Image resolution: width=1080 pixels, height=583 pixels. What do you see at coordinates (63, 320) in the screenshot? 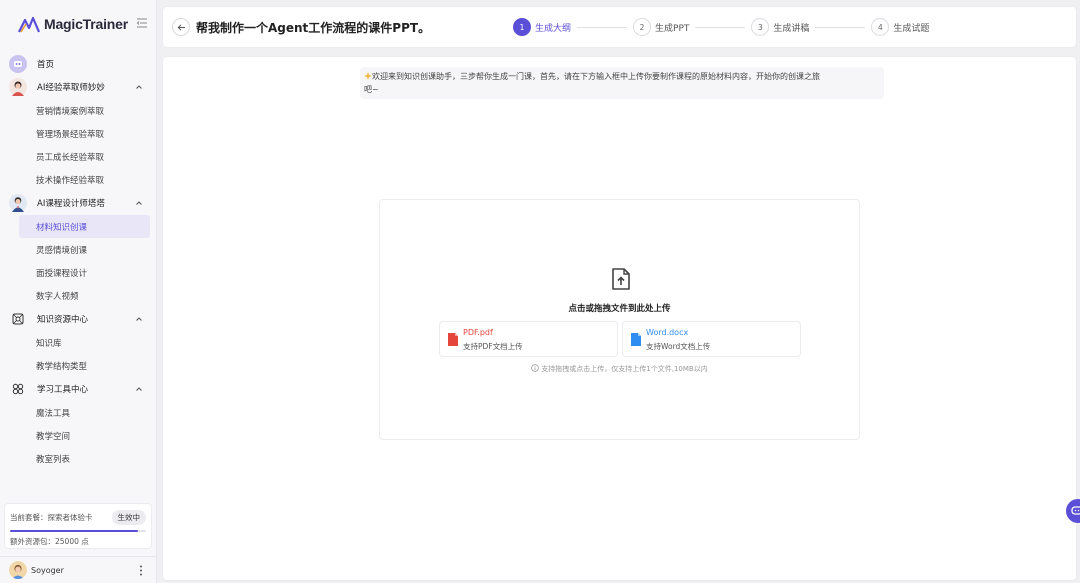
I see `sidebar-group-label: 知识资源中心` at bounding box center [63, 320].